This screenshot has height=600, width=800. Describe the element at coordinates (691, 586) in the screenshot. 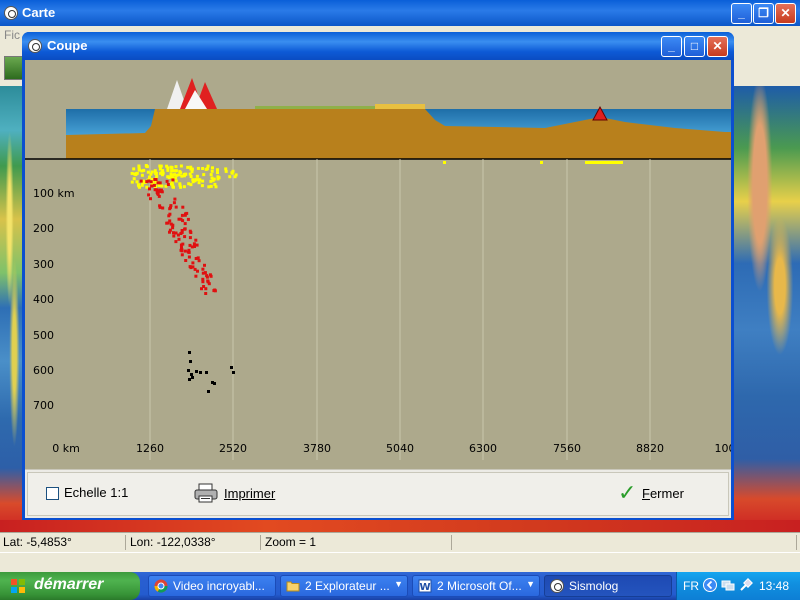

I see `language-indicator: FR` at that location.